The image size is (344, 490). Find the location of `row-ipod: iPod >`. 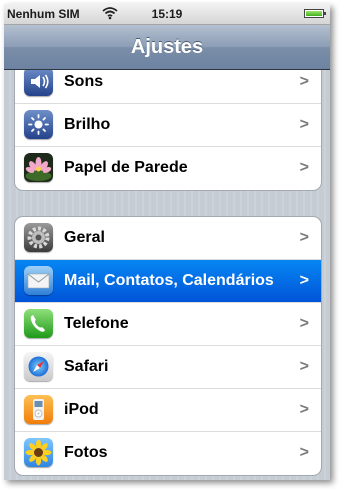

row-ipod: iPod > is located at coordinates (168, 410).